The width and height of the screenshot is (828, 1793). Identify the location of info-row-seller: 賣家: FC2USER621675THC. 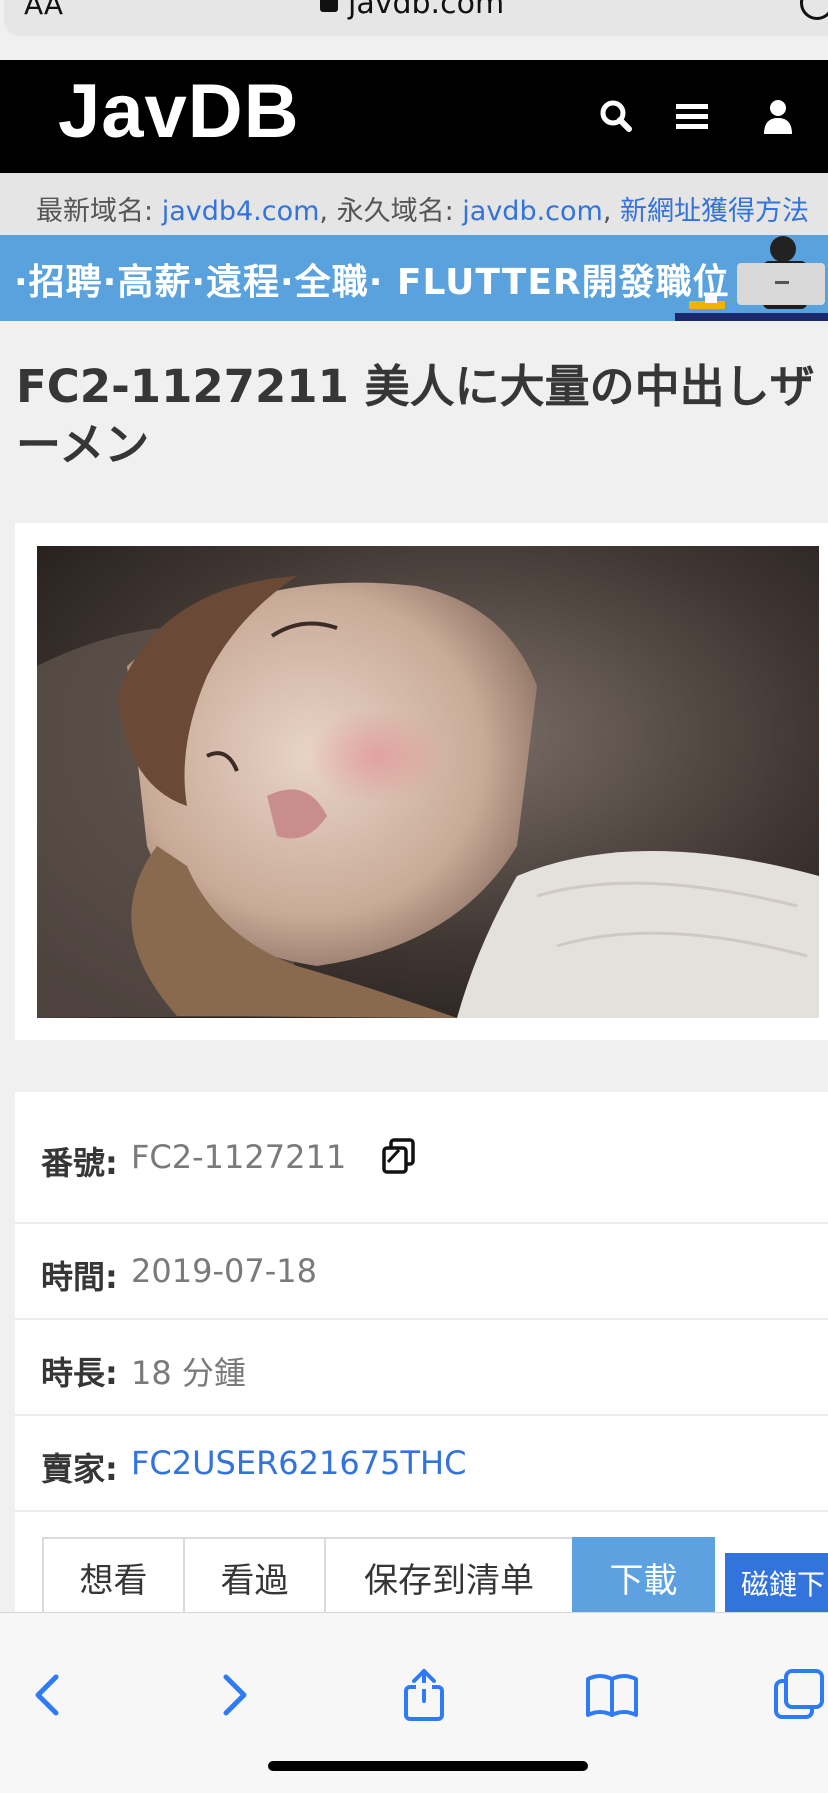
(421, 1463).